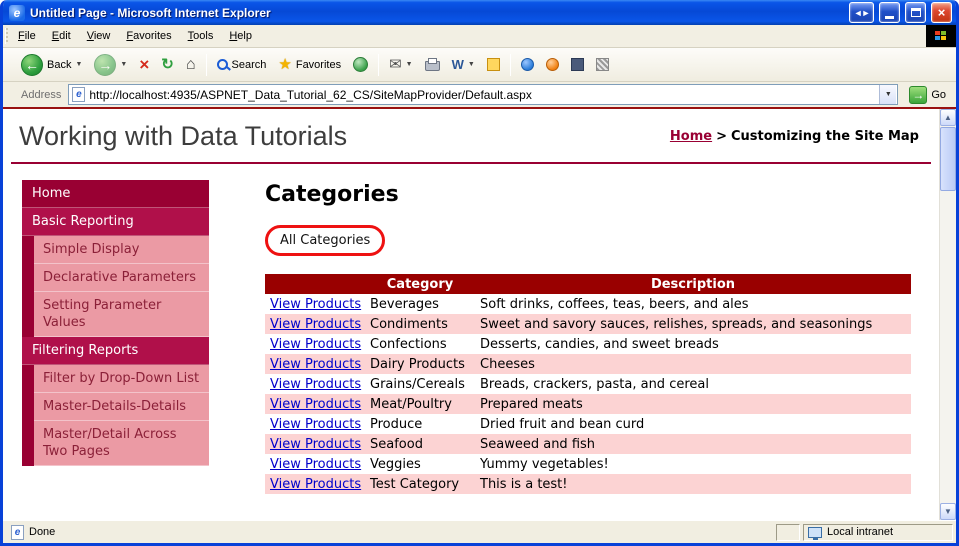  I want to click on sidebar-item-basic-reporting: Basic Reporting, so click(115, 222).